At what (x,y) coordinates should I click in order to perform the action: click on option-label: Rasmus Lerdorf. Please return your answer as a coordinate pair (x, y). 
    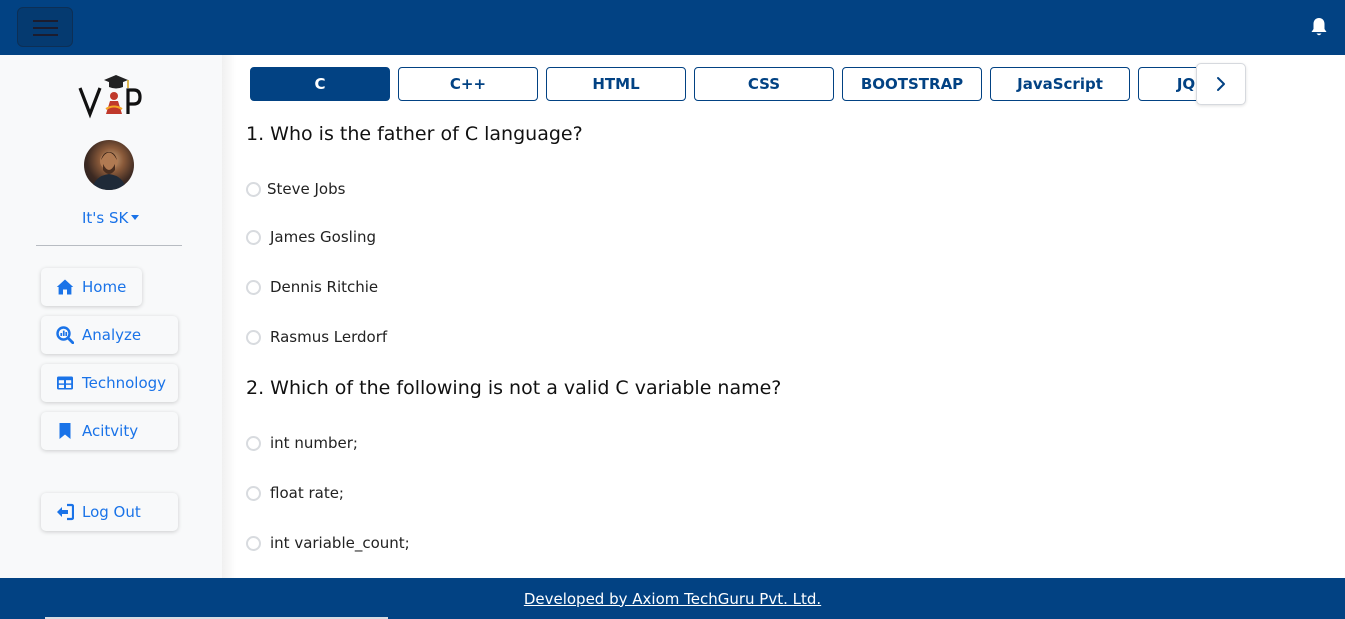
    Looking at the image, I should click on (329, 337).